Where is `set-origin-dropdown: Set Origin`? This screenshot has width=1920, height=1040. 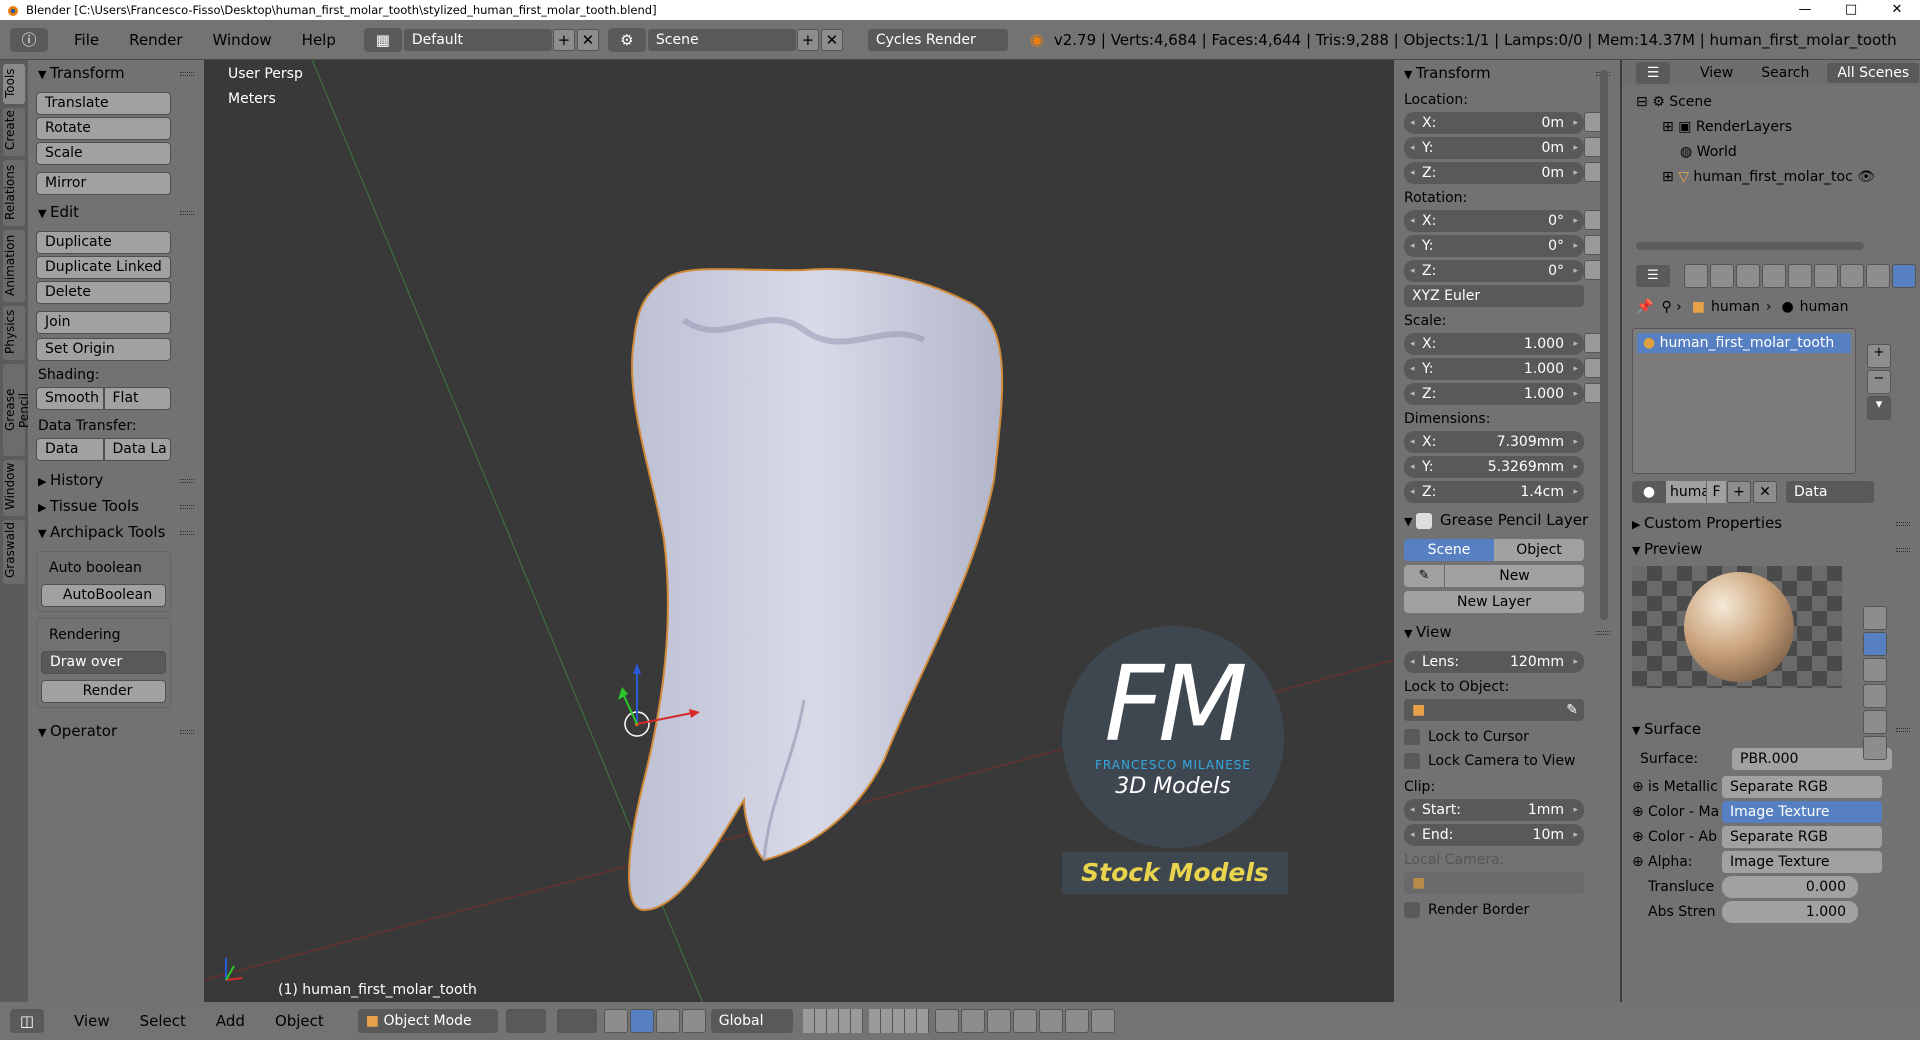
set-origin-dropdown: Set Origin is located at coordinates (103, 349).